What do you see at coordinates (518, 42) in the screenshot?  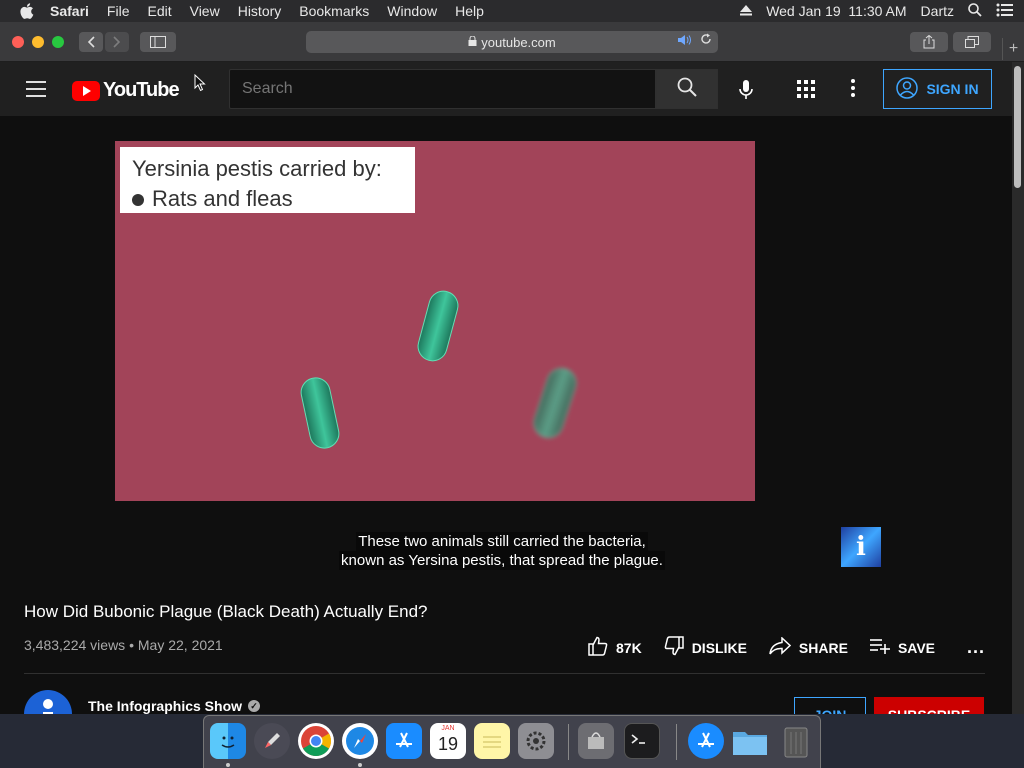 I see `address-url: youtube.com` at bounding box center [518, 42].